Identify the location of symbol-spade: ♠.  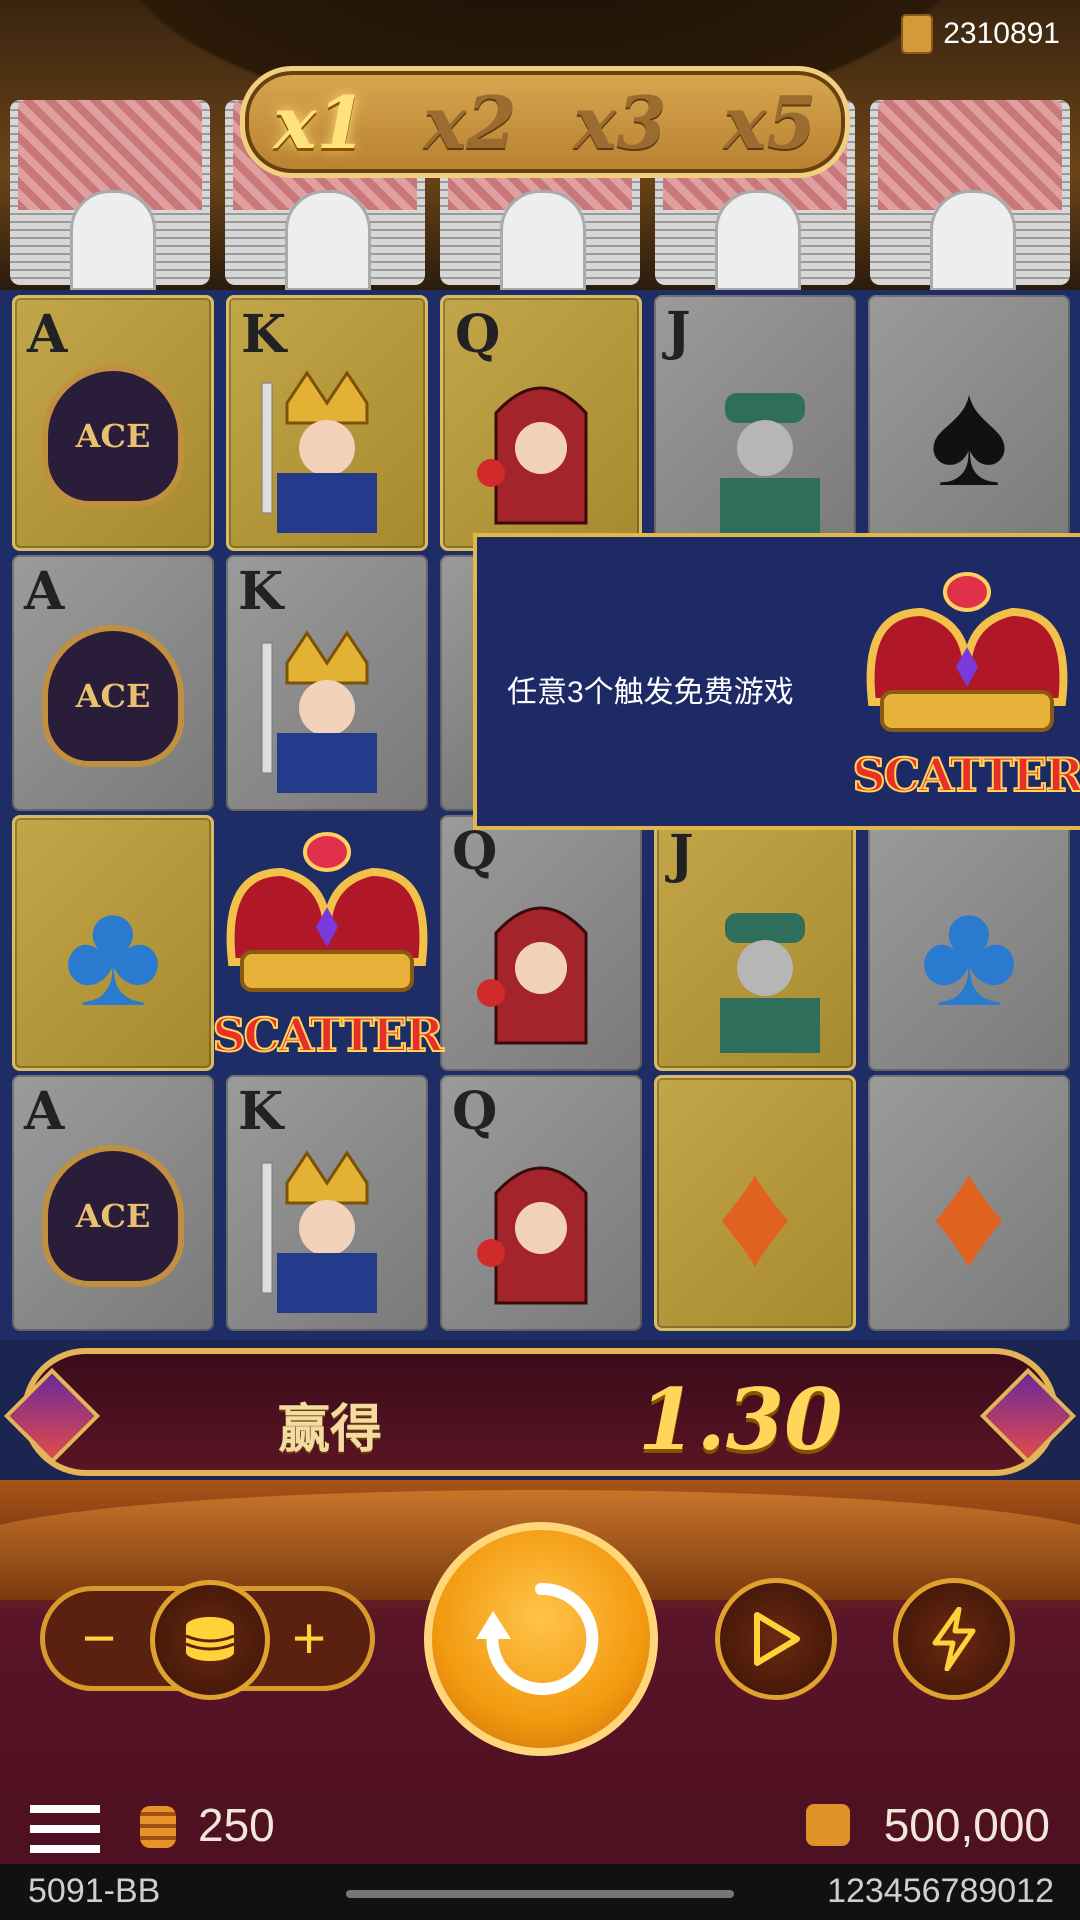
(969, 423).